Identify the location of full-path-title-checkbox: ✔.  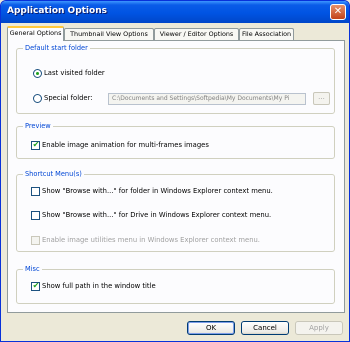
(35, 286).